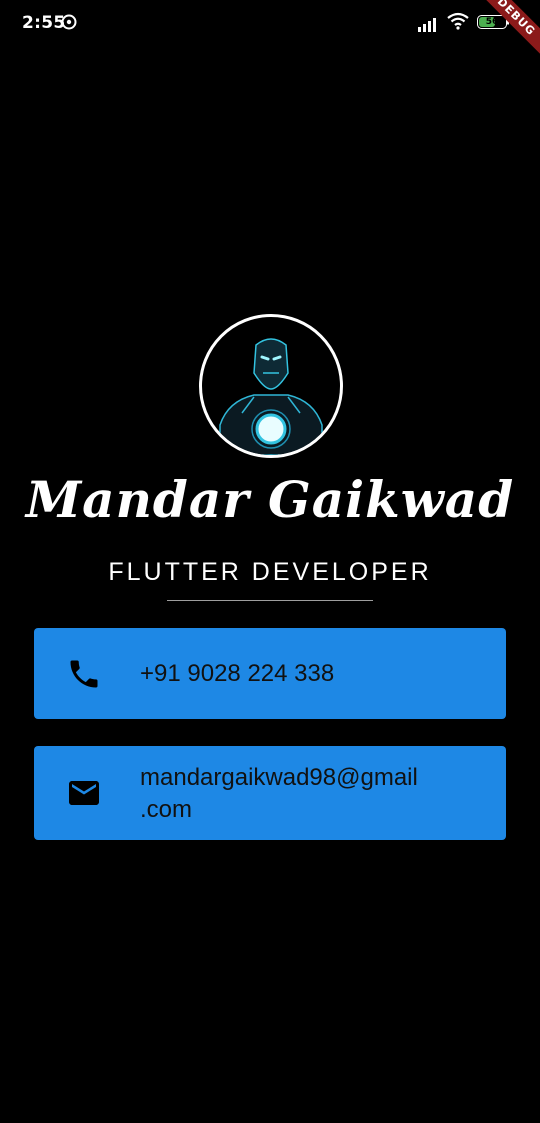  What do you see at coordinates (427, 25) in the screenshot?
I see `signal-icon` at bounding box center [427, 25].